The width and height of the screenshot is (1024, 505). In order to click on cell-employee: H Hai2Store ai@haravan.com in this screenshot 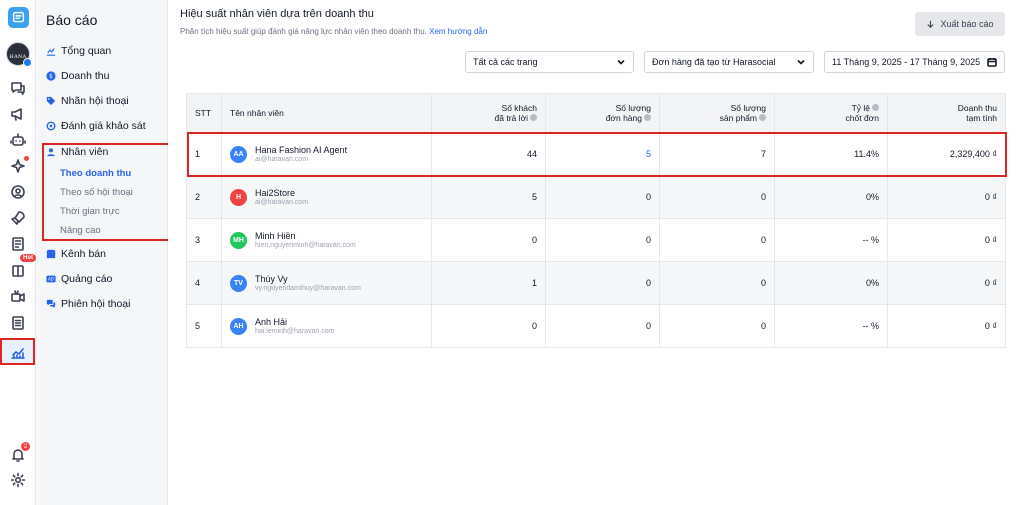, I will do `click(326, 197)`.